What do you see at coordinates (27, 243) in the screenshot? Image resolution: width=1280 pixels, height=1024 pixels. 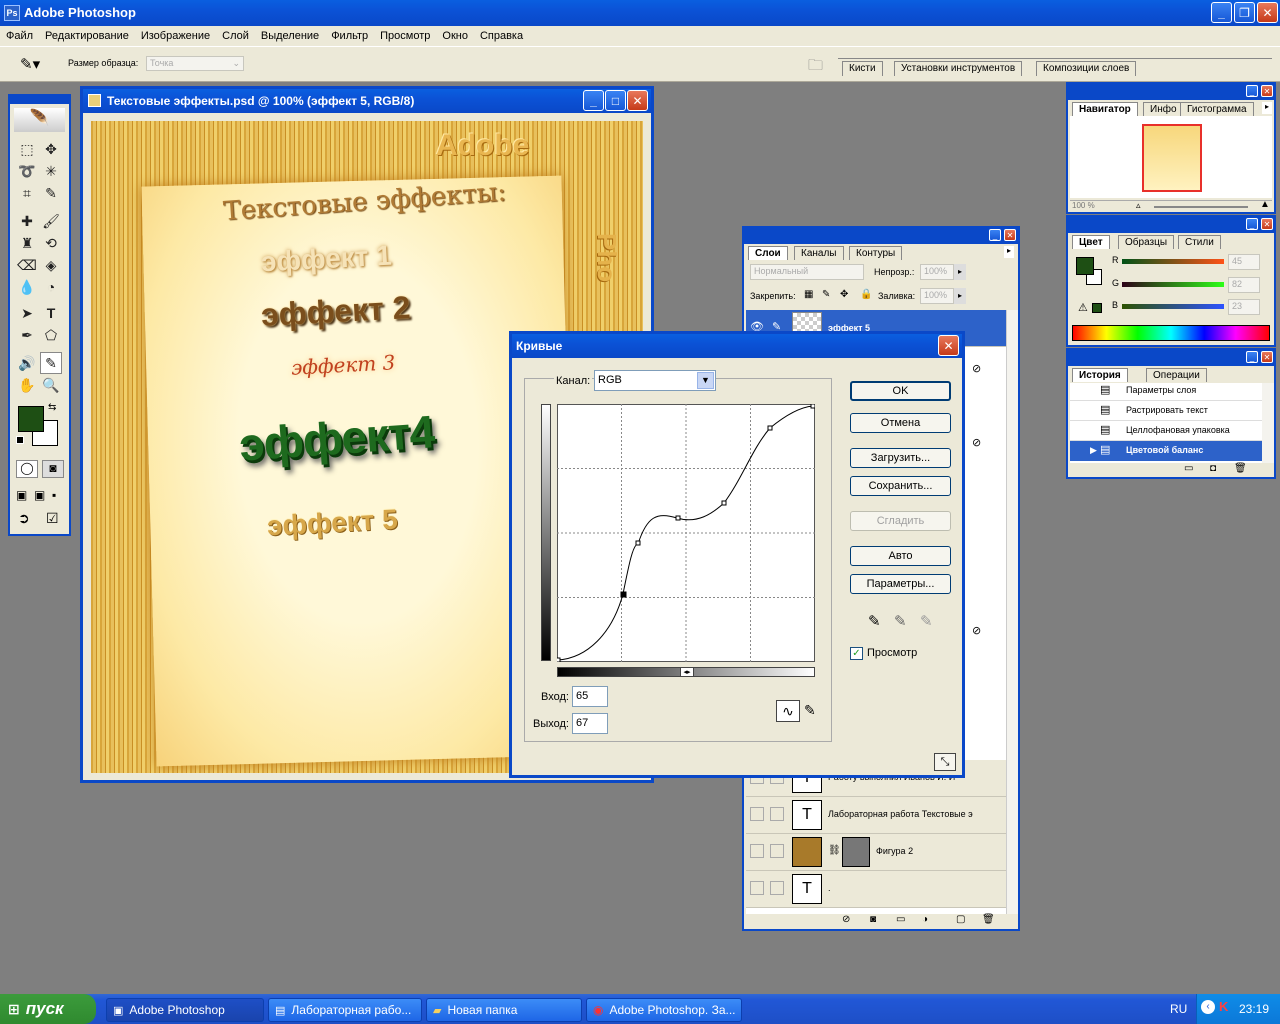 I see `stamp-tool-icon: ♜` at bounding box center [27, 243].